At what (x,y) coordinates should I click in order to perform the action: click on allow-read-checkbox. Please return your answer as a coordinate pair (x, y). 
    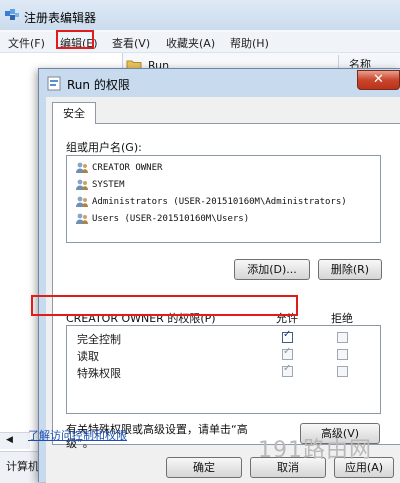
    Looking at the image, I should click on (287, 353).